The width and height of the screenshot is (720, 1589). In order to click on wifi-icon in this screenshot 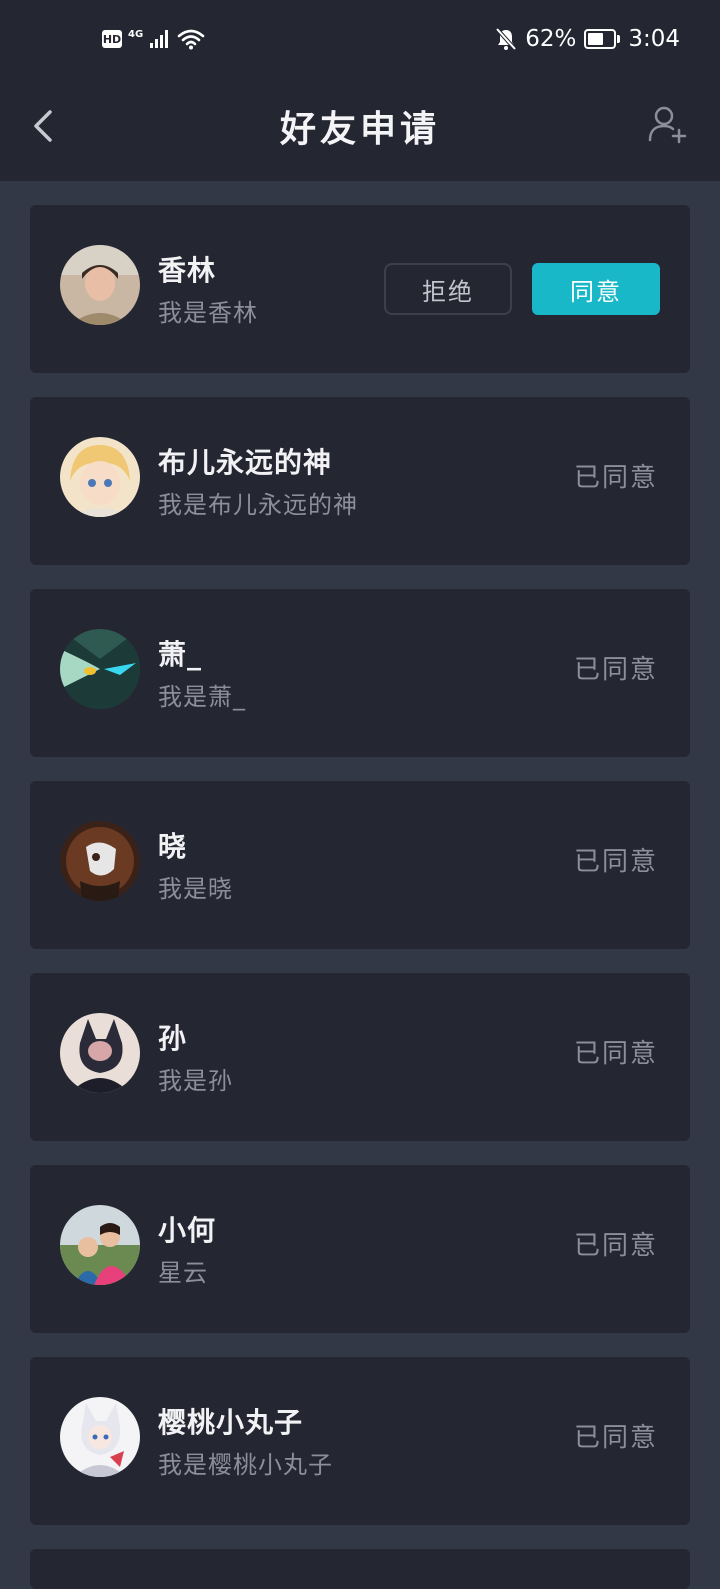, I will do `click(191, 39)`.